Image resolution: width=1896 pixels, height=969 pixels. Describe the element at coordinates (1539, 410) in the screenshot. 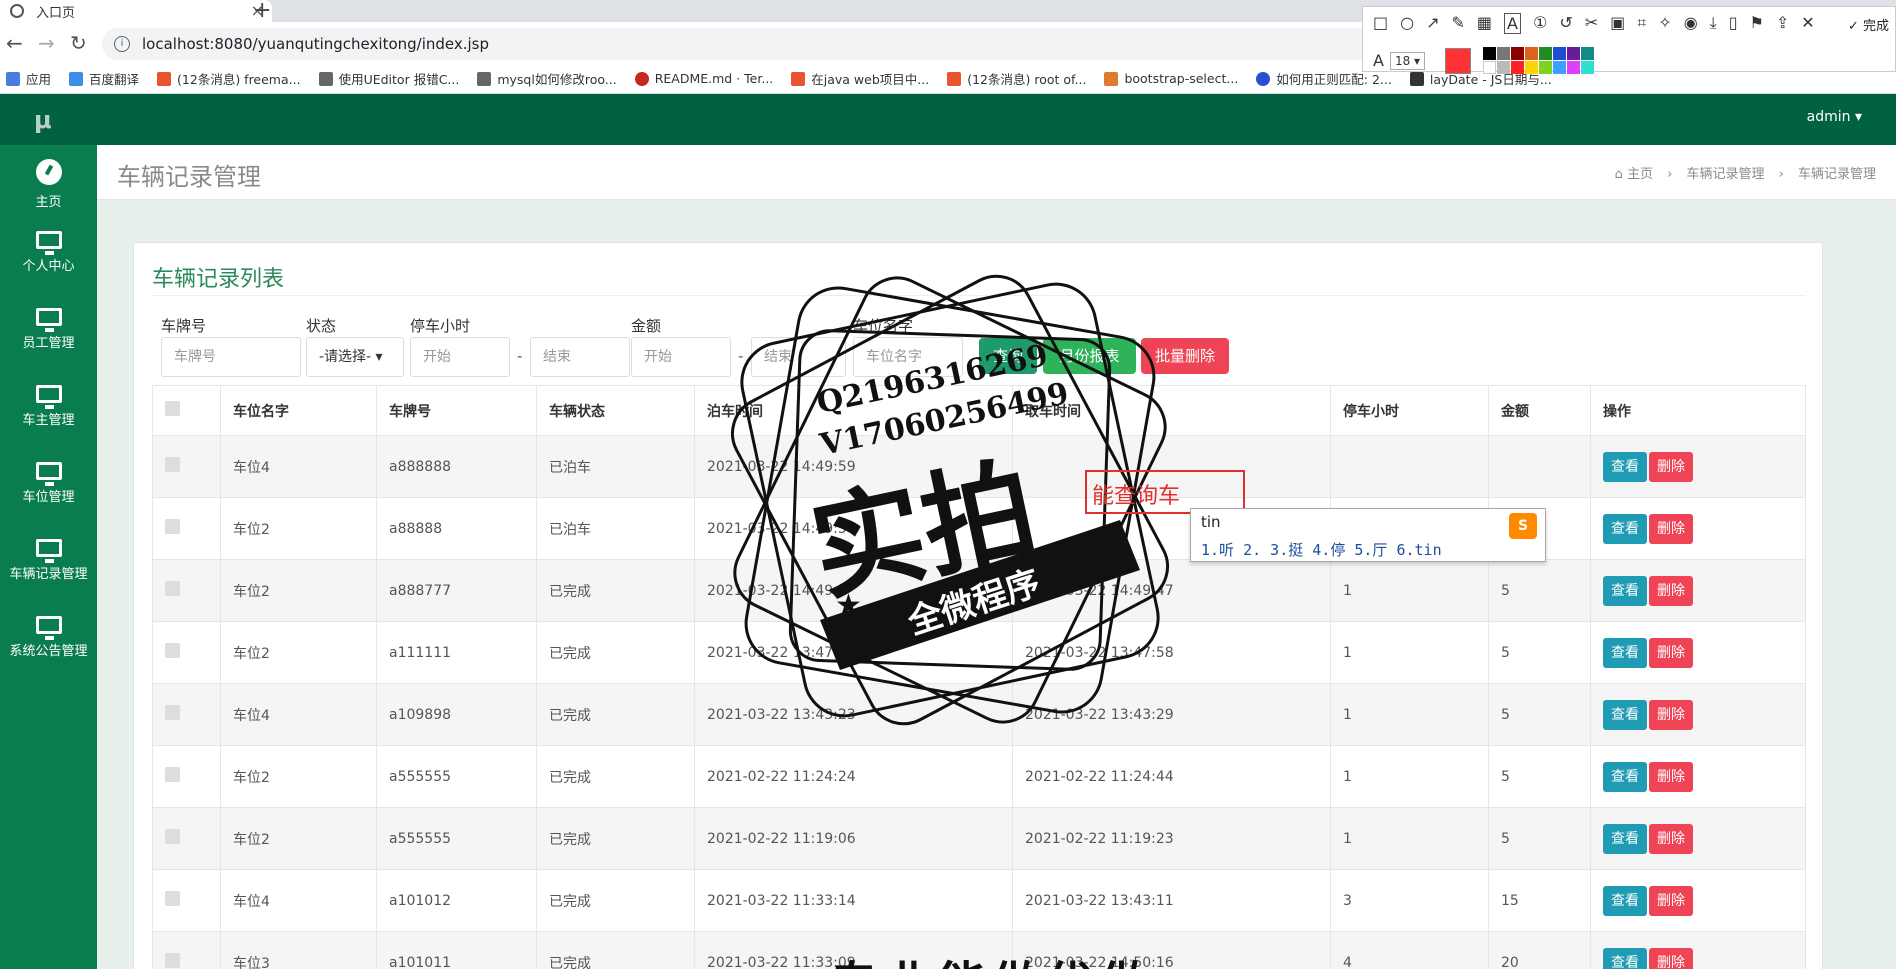

I see `col-amount: 金额` at that location.